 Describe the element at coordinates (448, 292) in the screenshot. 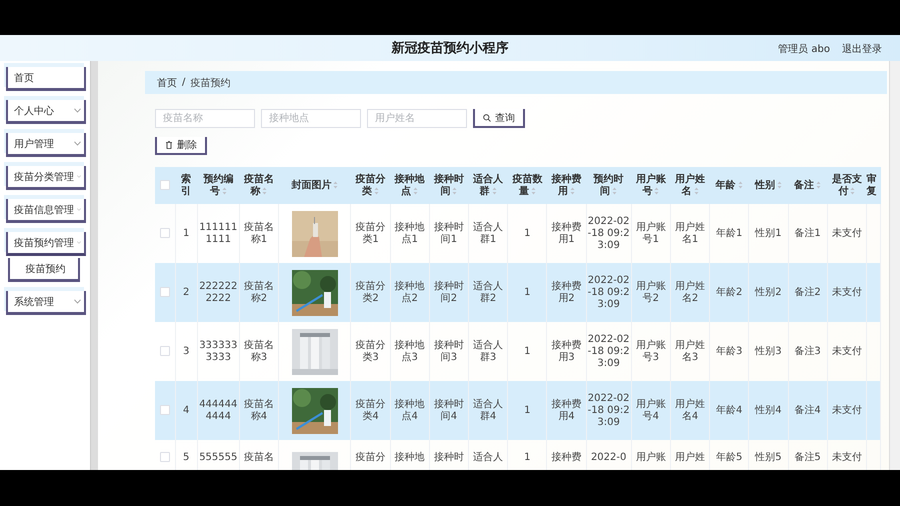

I see `table-cell-text: 接种时间2` at that location.